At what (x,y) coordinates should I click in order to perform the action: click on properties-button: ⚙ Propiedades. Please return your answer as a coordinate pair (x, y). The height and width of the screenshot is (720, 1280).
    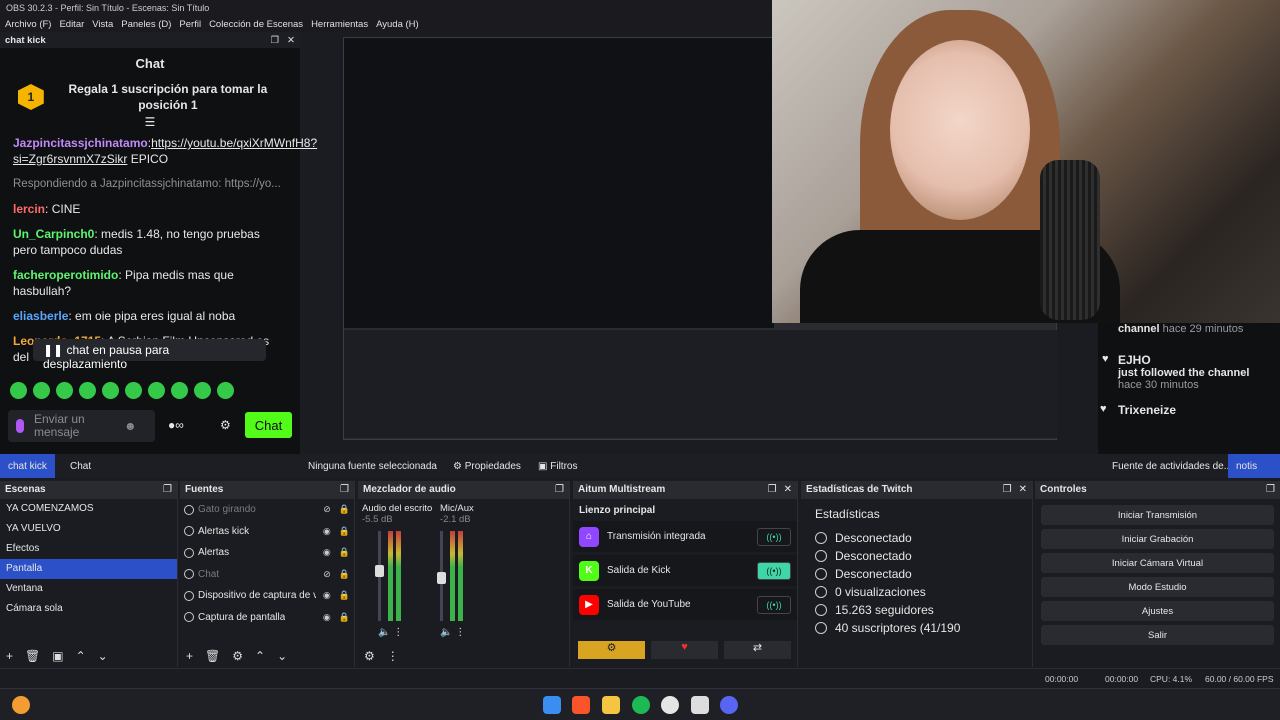
    Looking at the image, I should click on (487, 466).